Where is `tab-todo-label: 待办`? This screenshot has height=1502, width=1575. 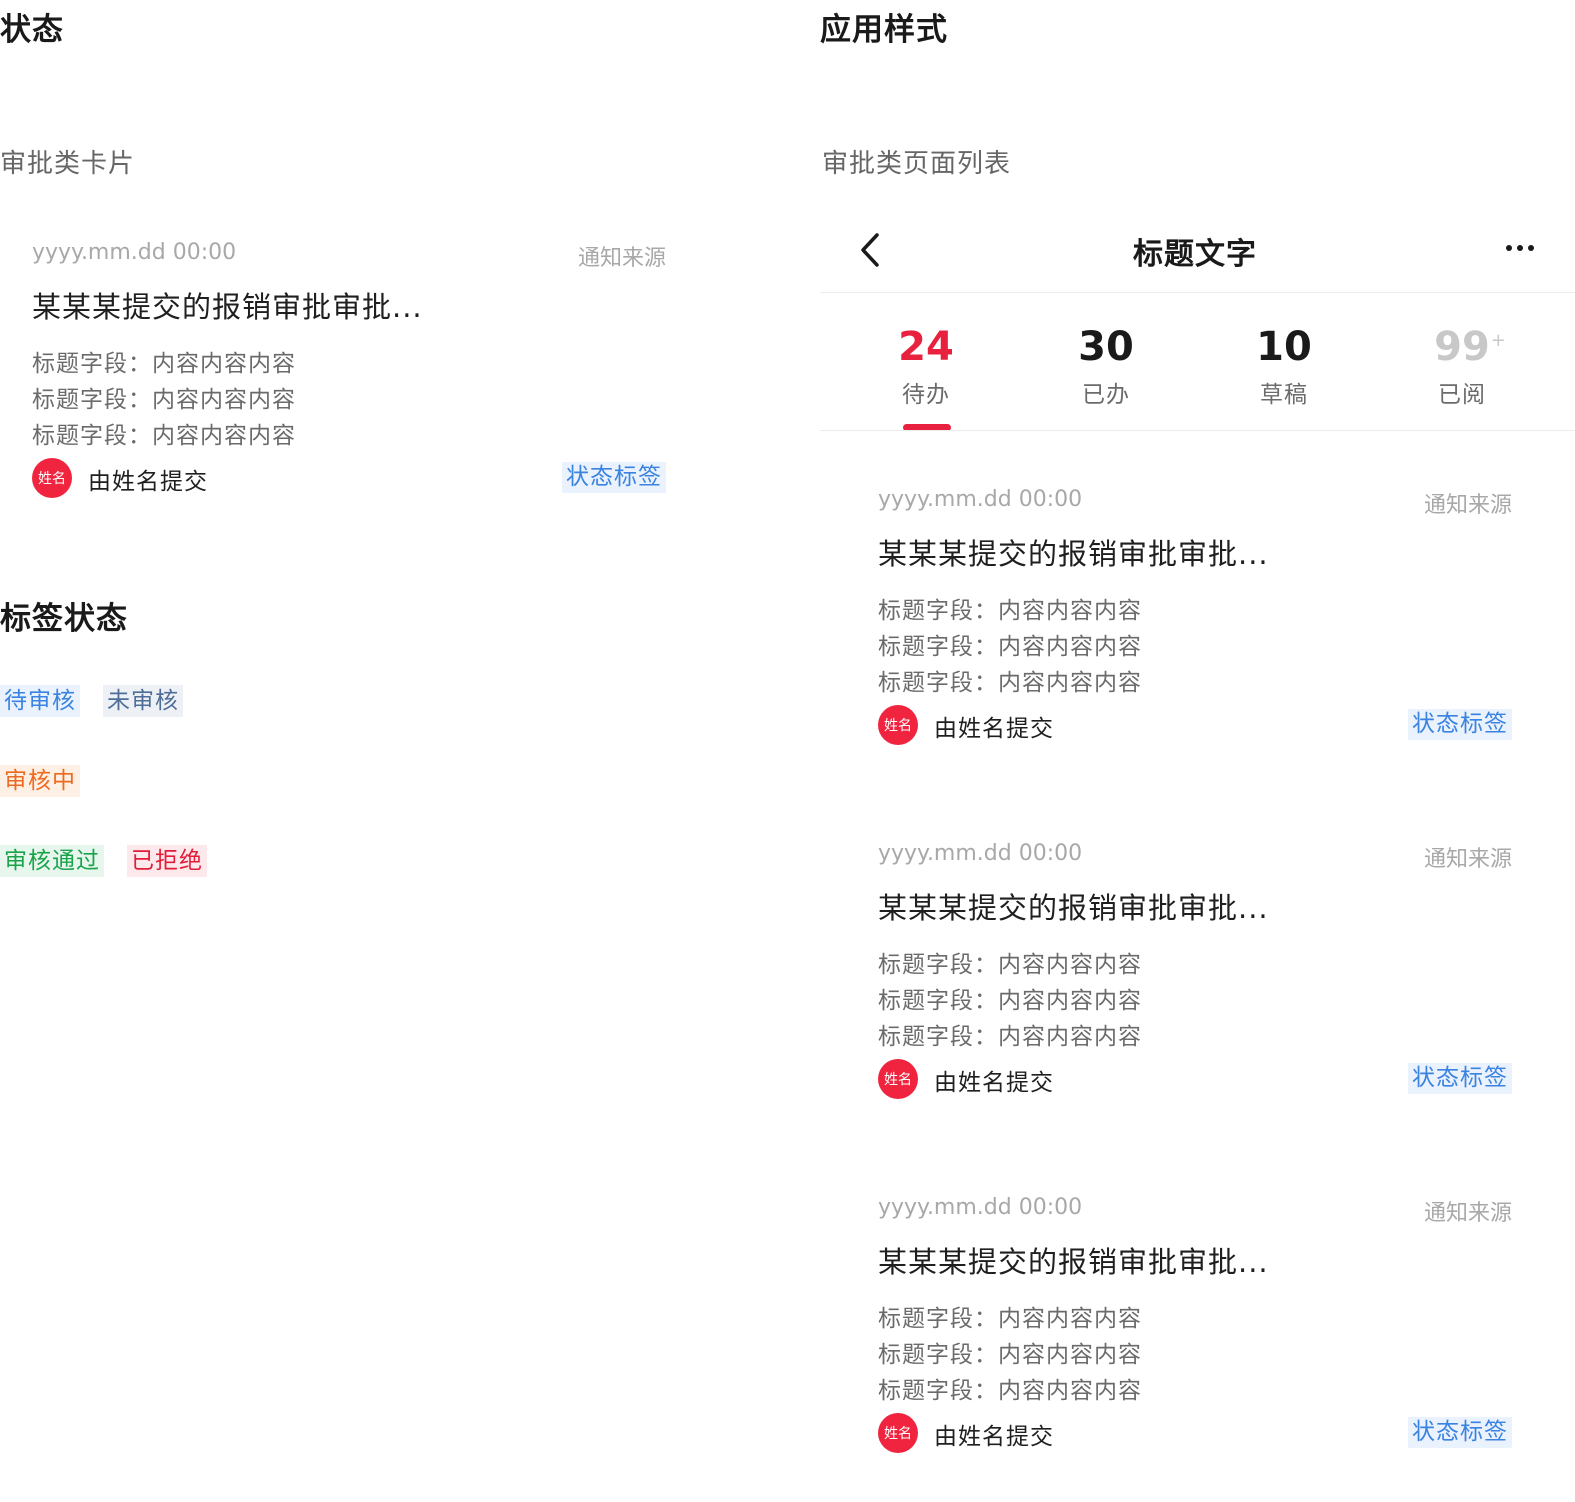 tab-todo-label: 待办 is located at coordinates (926, 395).